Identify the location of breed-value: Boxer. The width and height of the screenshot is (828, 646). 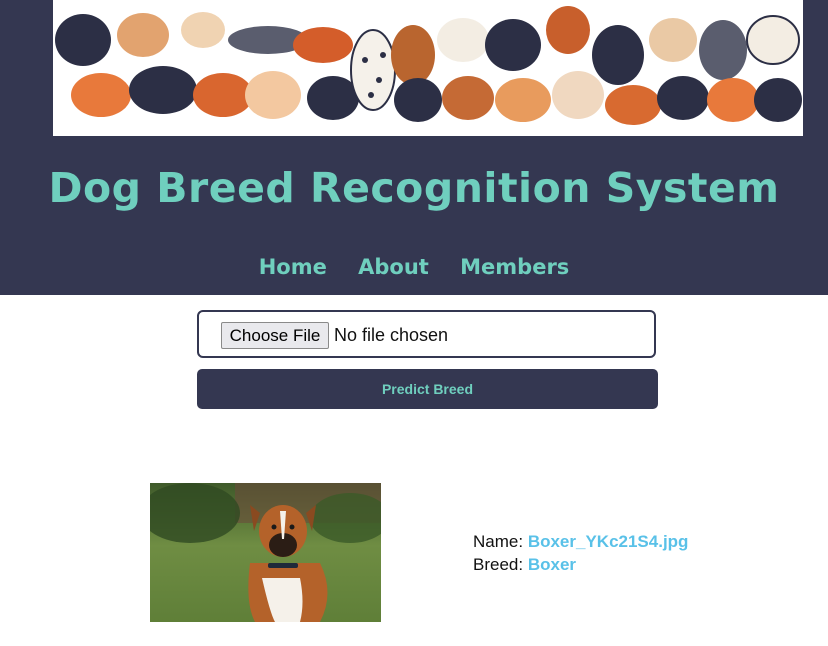
(552, 564).